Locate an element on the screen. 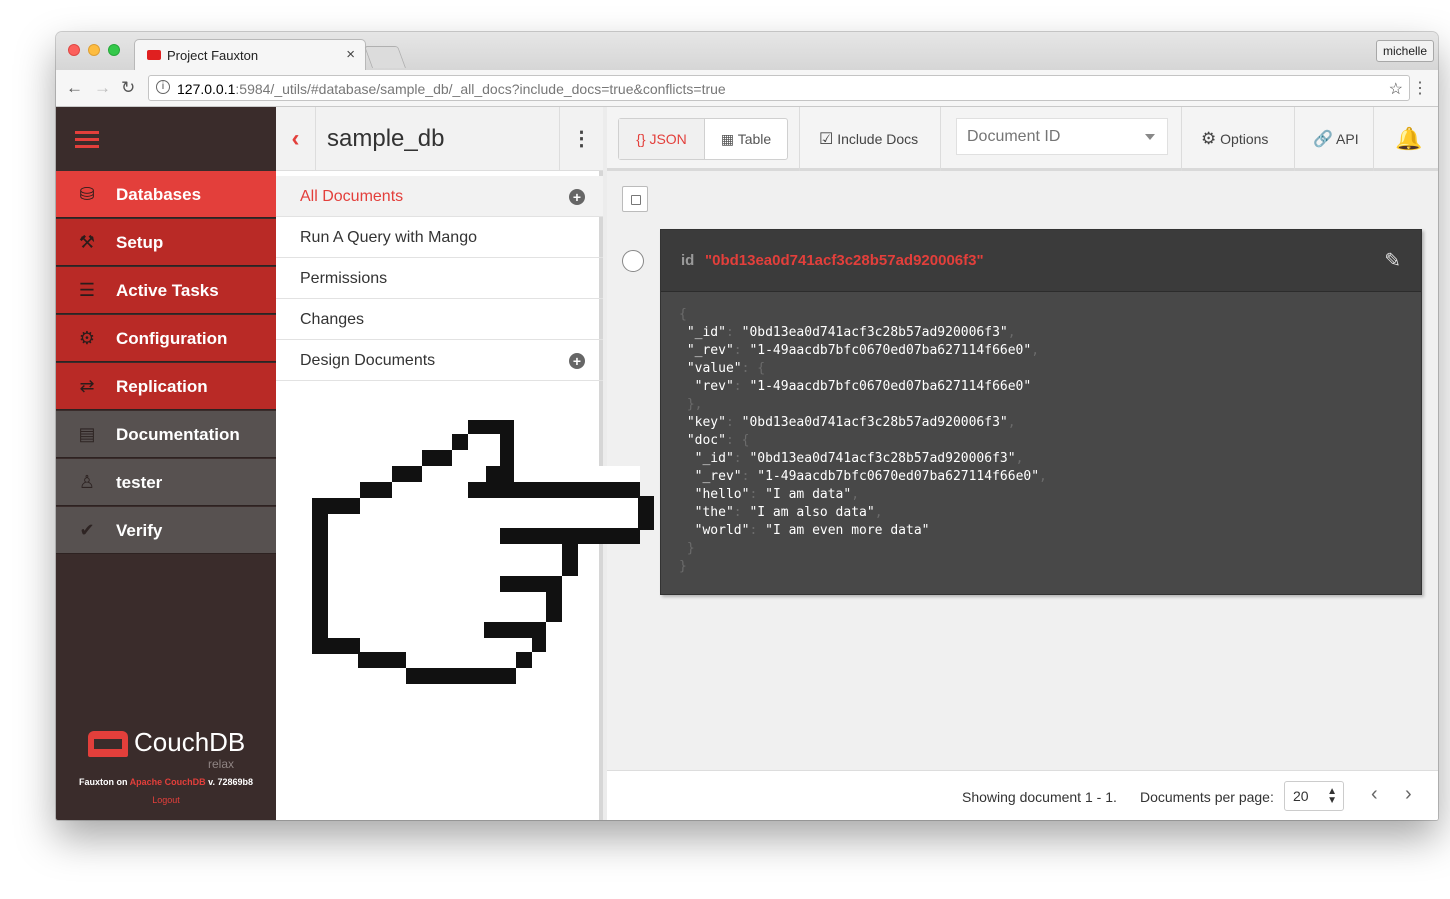 The width and height of the screenshot is (1450, 899). table-label: Table is located at coordinates (754, 139).